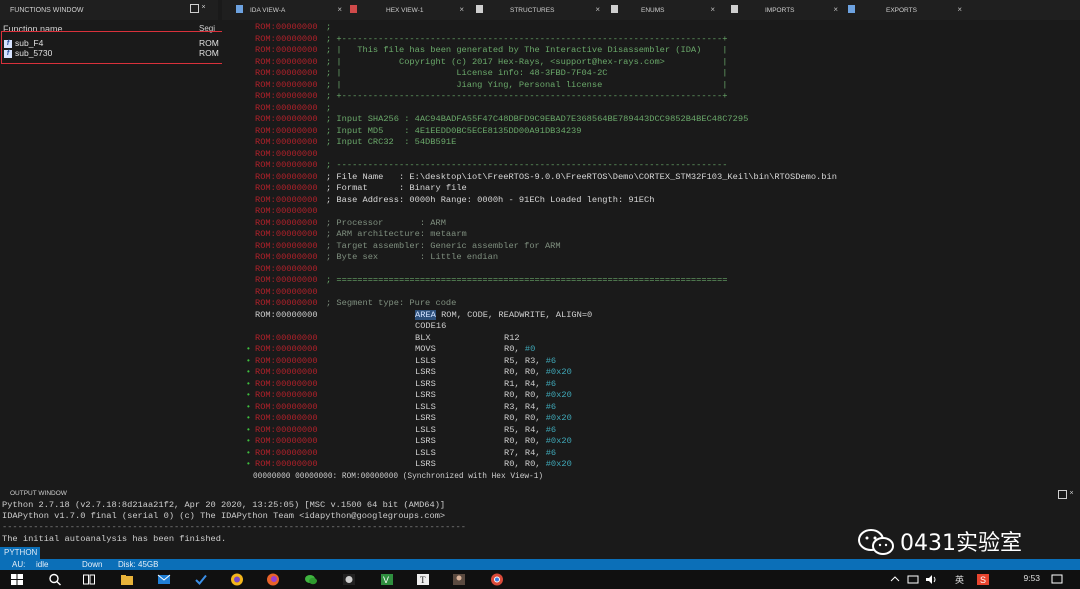 The image size is (1080, 589). I want to click on ida-app-icon, so click(349, 579).